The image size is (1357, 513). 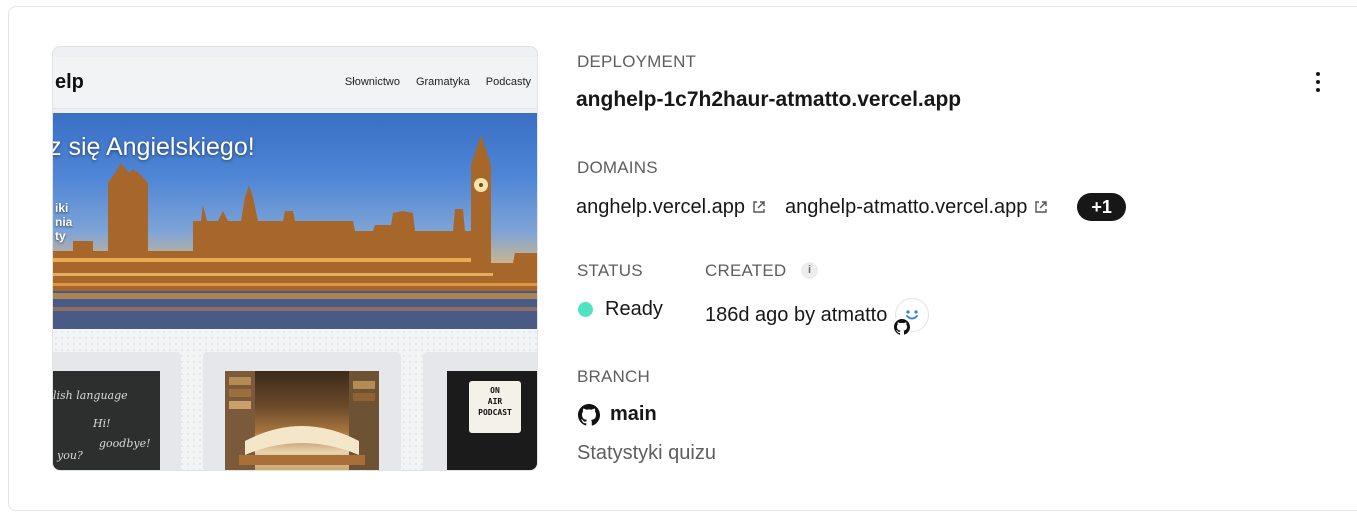 I want to click on preview-hero-title: z się Angielskiego!, so click(x=154, y=147).